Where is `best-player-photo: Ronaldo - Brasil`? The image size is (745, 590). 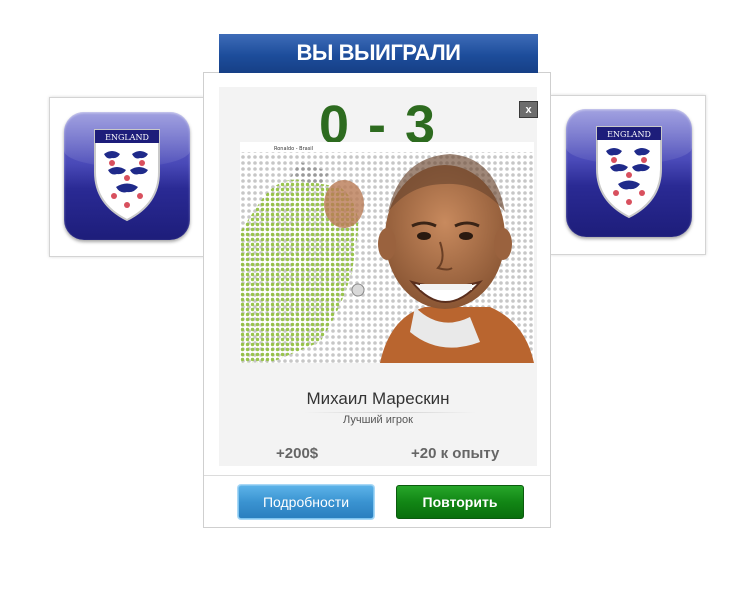 best-player-photo: Ronaldo - Brasil is located at coordinates (387, 252).